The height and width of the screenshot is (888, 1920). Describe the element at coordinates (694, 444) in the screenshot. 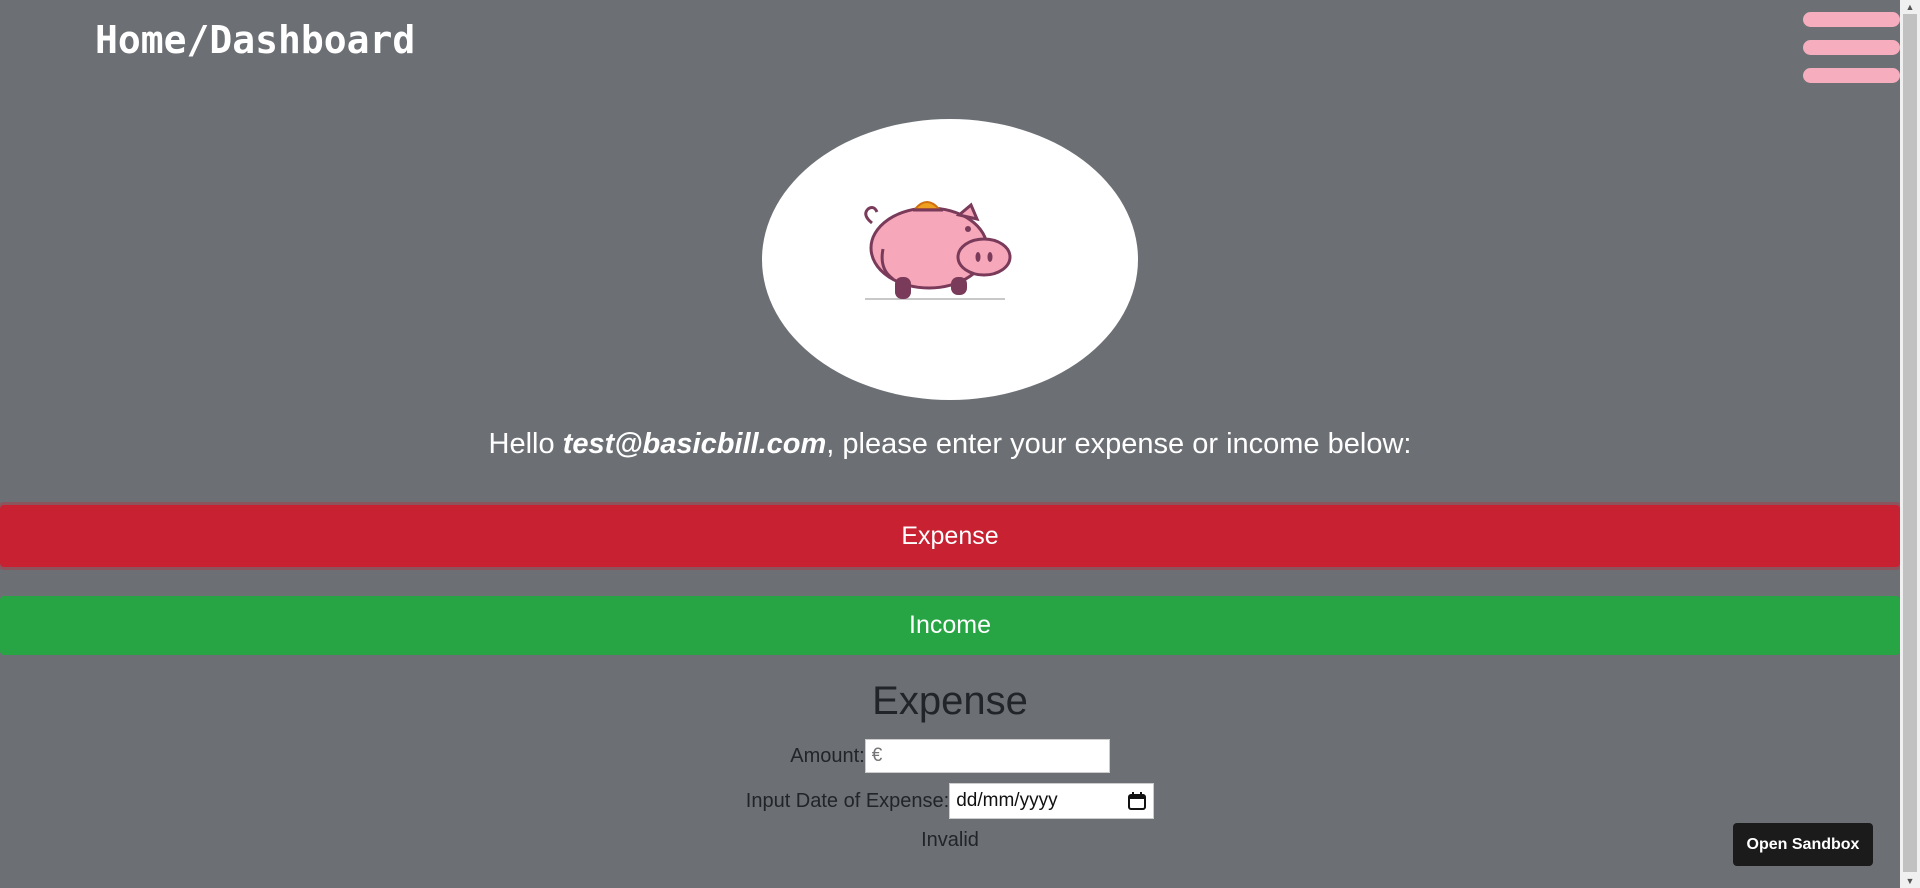

I see `user-email: test@basicbill.com` at that location.